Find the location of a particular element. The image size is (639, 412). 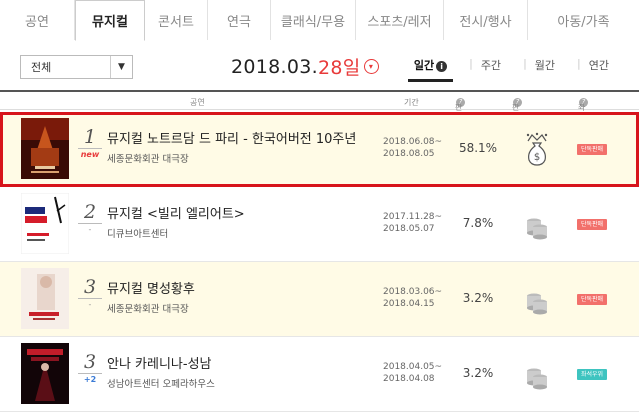

show-venue: 디큐브아트센터 is located at coordinates (138, 234).